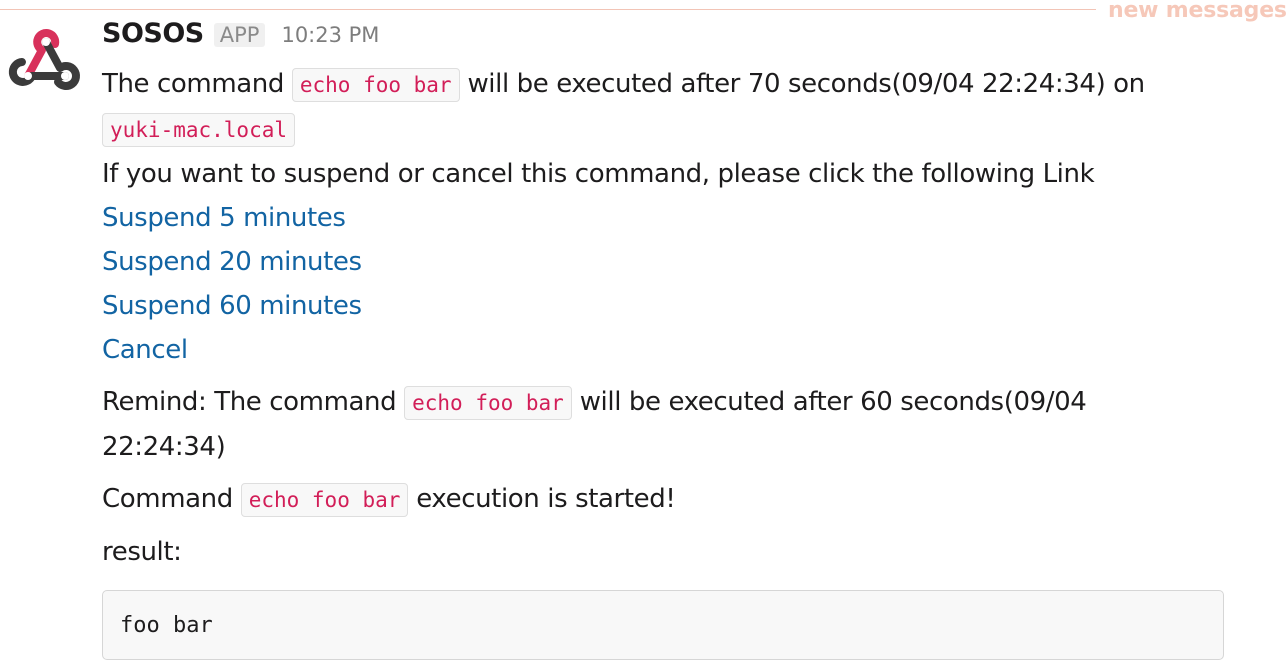 This screenshot has height=662, width=1286. I want to click on message-timestamp: 10:23 PM, so click(330, 35).